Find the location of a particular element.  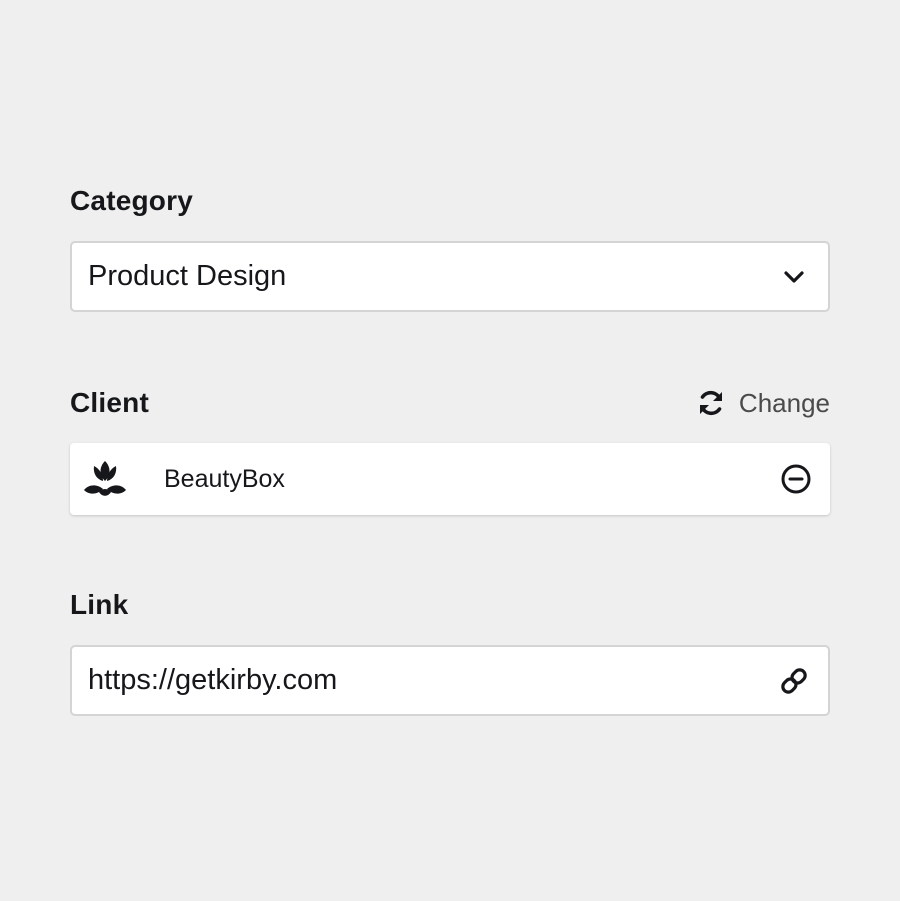

link-input: https://getkirby.com is located at coordinates (450, 680).